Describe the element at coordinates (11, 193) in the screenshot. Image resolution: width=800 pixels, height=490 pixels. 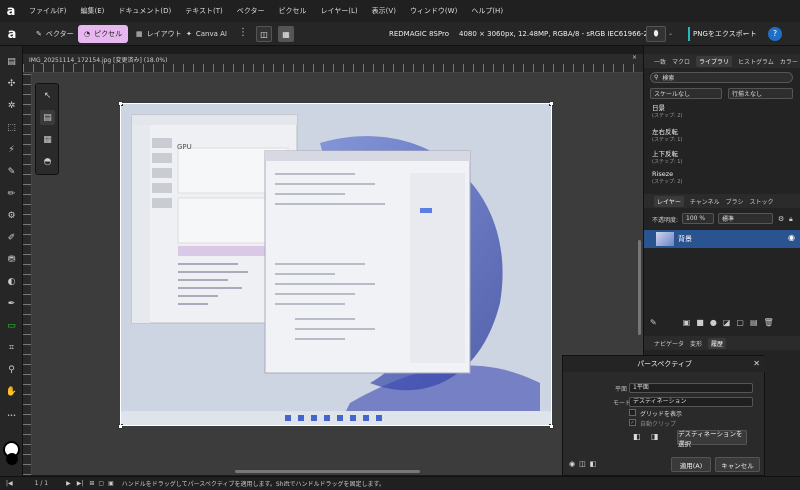
I see `pencil-tool-icon: ✏` at that location.